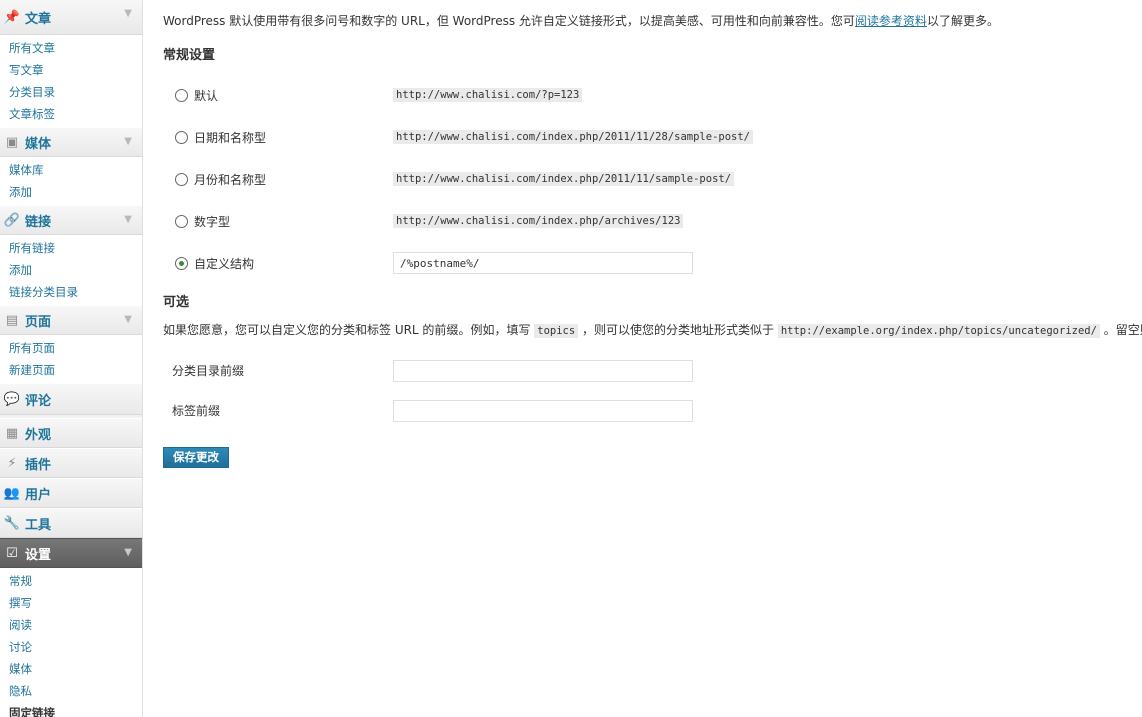 This screenshot has height=717, width=1142. What do you see at coordinates (12, 463) in the screenshot?
I see `plugin-icon: ⚡` at bounding box center [12, 463].